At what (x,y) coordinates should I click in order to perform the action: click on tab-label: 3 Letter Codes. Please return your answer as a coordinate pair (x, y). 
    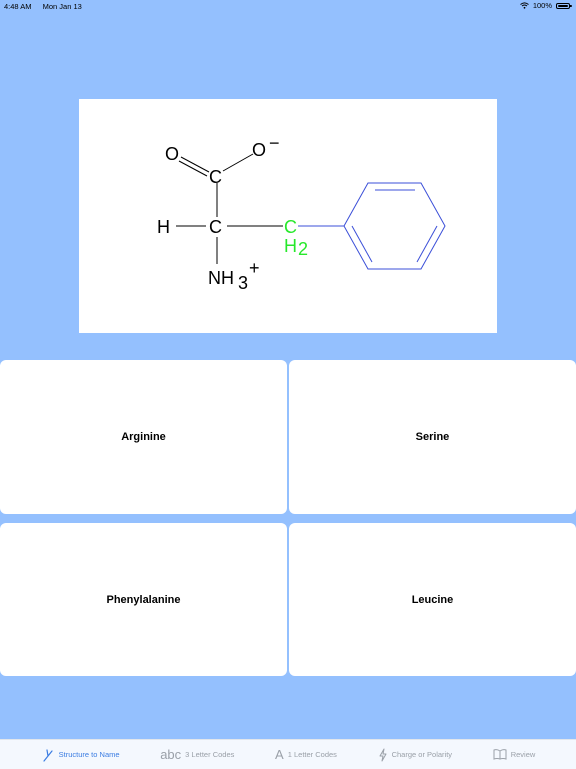
    Looking at the image, I should click on (210, 754).